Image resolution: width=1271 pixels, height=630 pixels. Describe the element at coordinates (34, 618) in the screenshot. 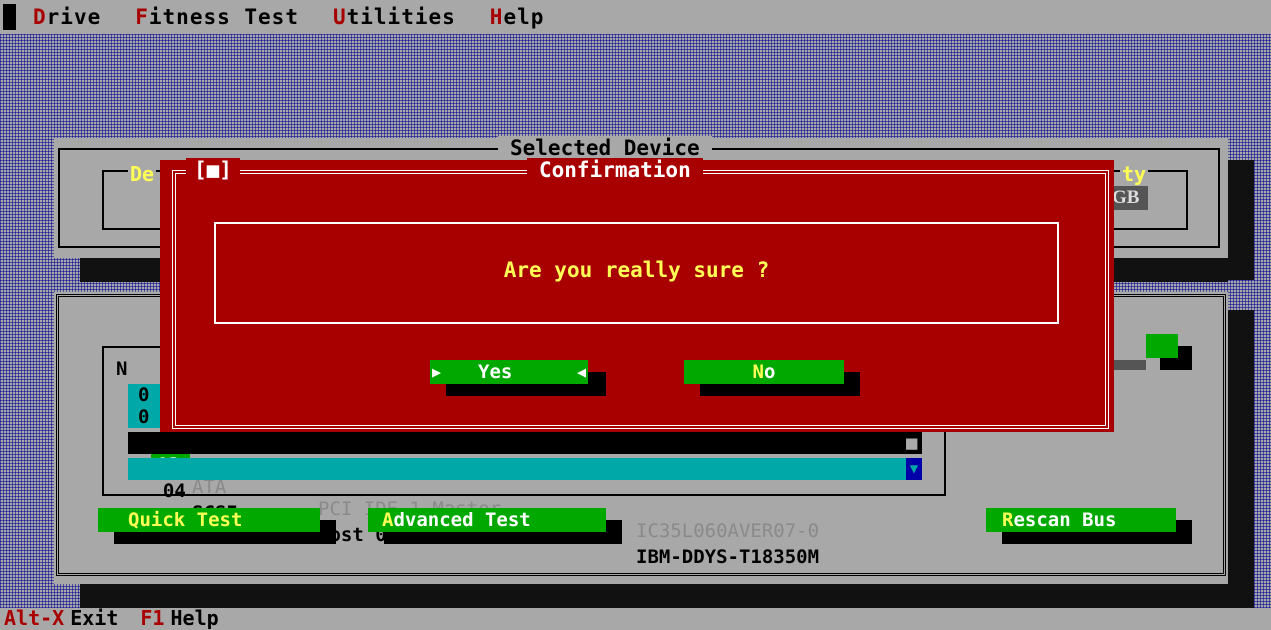

I see `exit-shortcut-key: Alt-X` at that location.